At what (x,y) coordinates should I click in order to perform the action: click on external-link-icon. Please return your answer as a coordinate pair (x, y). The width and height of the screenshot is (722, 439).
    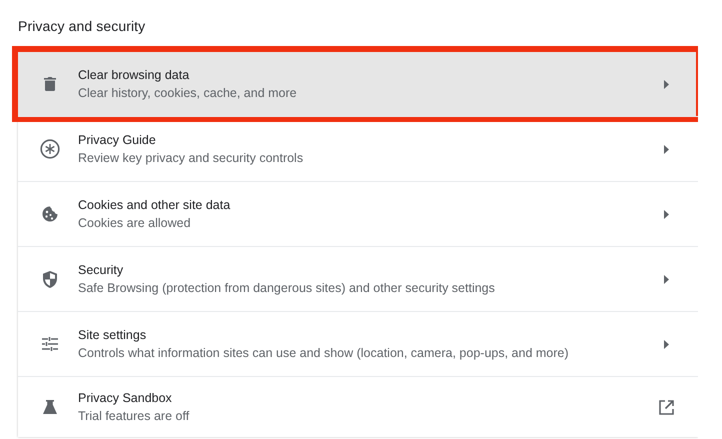
    Looking at the image, I should click on (666, 407).